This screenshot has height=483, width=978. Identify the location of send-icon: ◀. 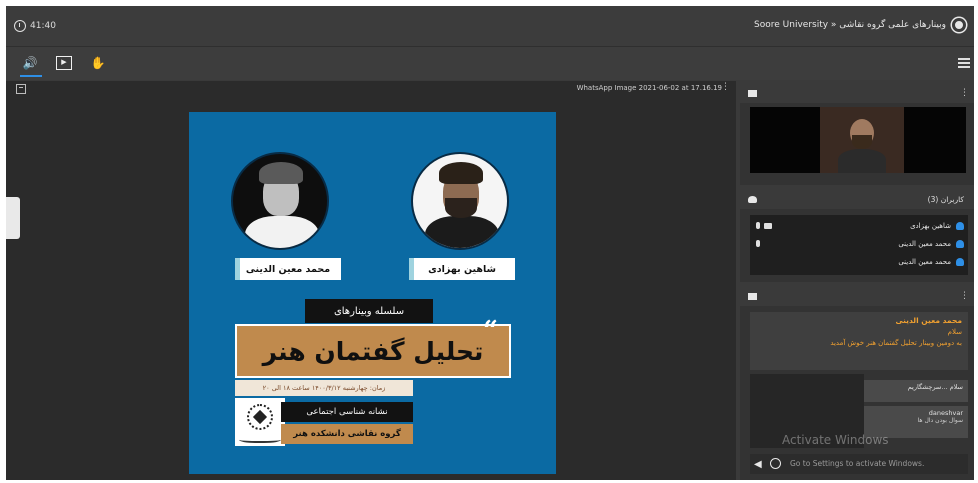
(758, 464).